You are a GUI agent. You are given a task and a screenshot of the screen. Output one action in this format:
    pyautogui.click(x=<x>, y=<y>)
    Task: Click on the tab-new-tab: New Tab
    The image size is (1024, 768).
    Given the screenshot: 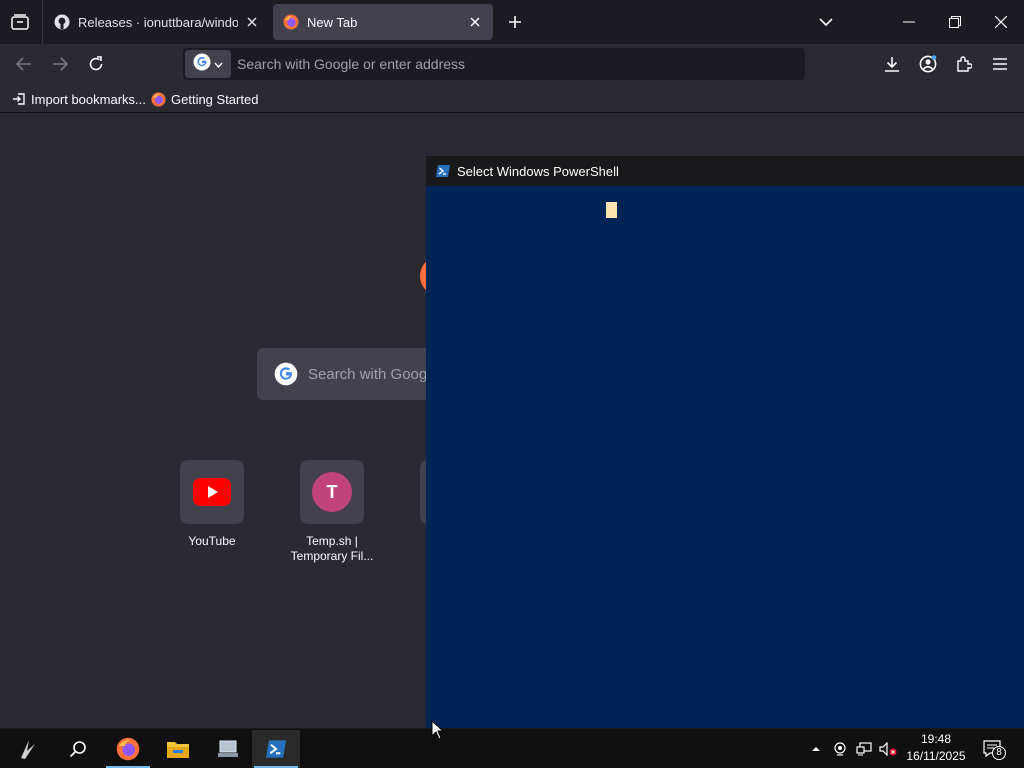 What is the action you would take?
    pyautogui.click(x=383, y=22)
    